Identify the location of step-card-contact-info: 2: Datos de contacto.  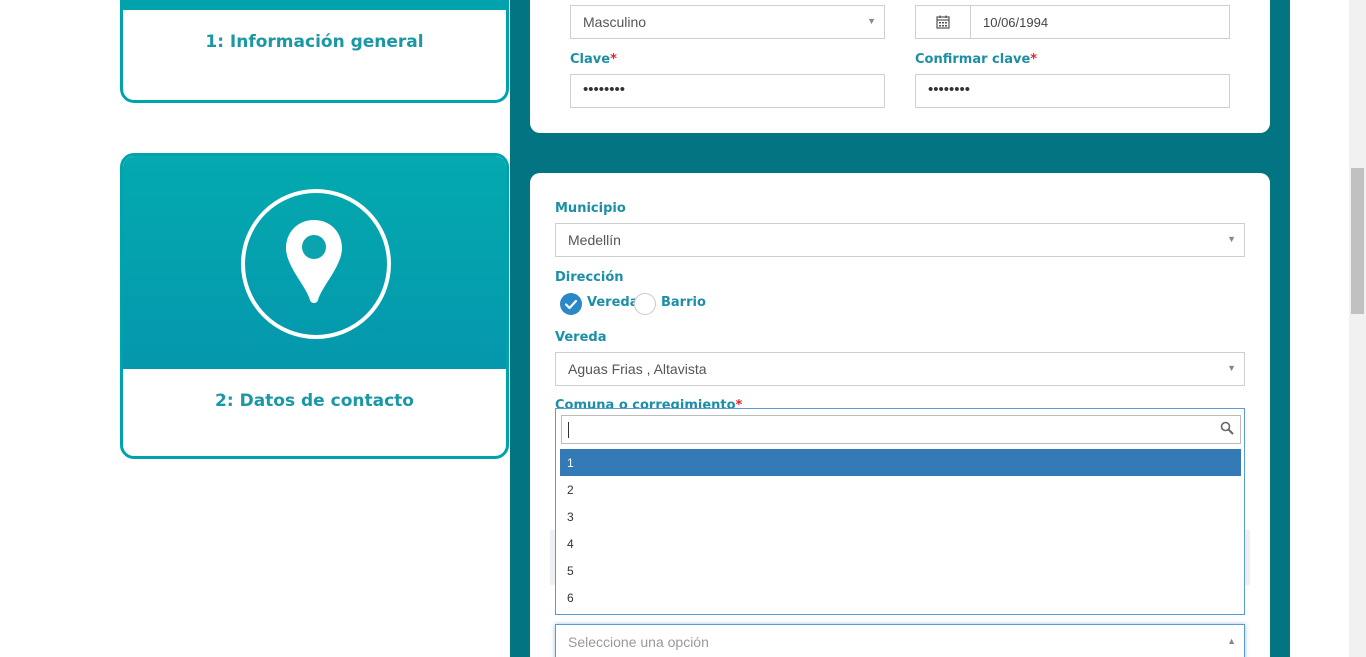
(314, 306).